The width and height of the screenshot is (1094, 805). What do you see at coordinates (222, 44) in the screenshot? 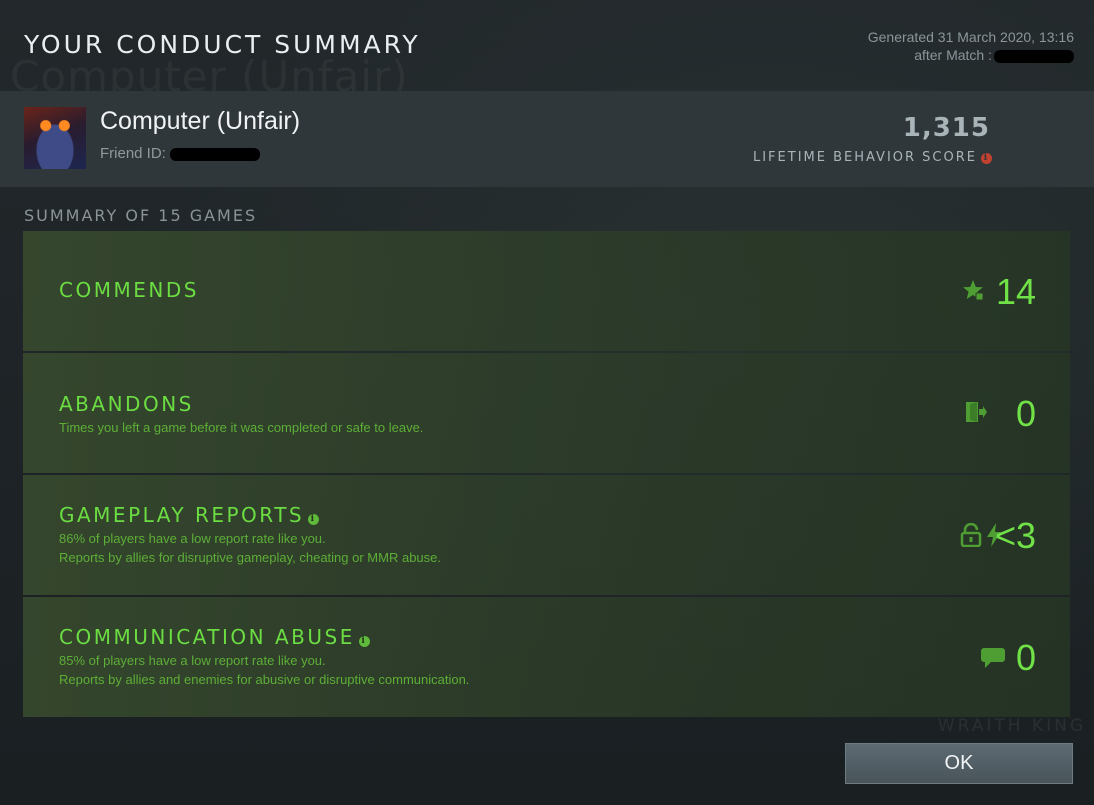
I see `page-title: YOUR CONDUCT SUMMARY` at bounding box center [222, 44].